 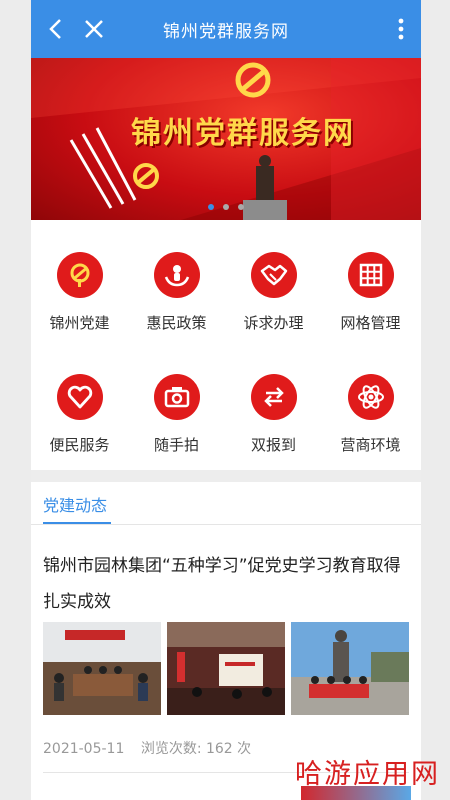 I want to click on tab-divider, so click(x=226, y=524).